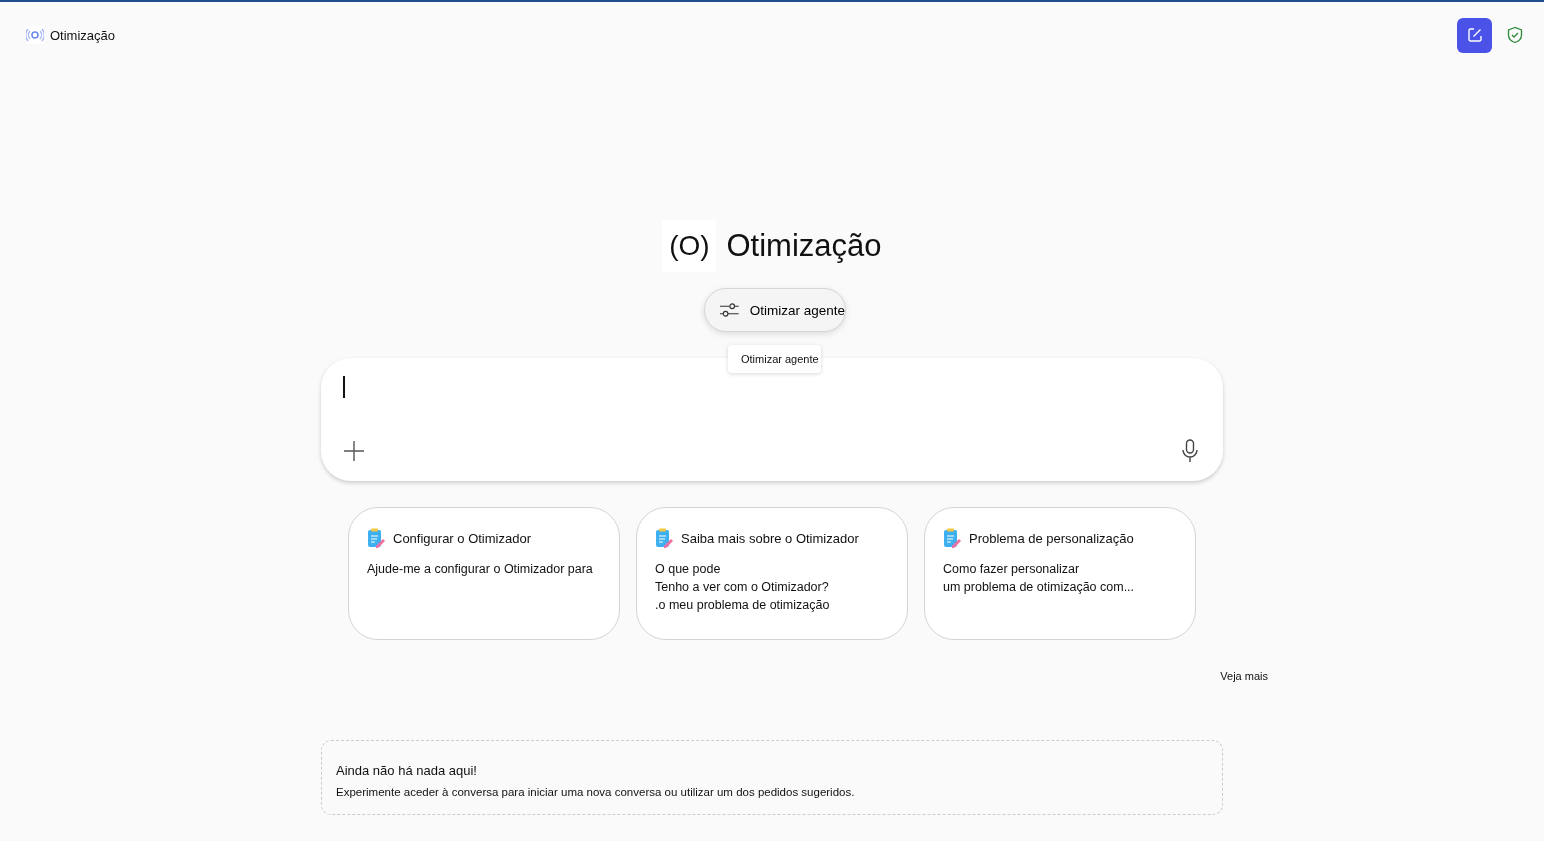 The image size is (1544, 841). I want to click on sliders-icon, so click(729, 310).